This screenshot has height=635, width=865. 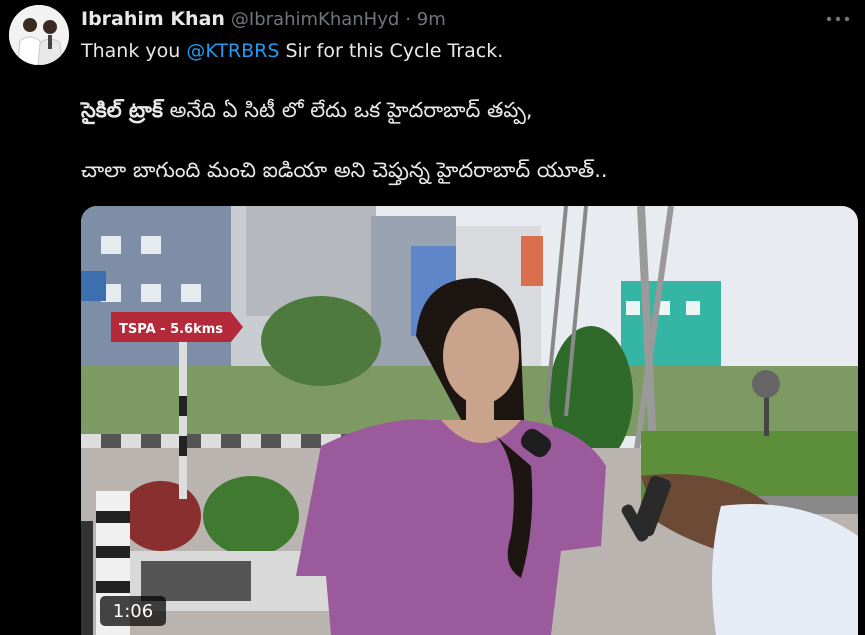 What do you see at coordinates (134, 51) in the screenshot?
I see `text-thanks: Thank you` at bounding box center [134, 51].